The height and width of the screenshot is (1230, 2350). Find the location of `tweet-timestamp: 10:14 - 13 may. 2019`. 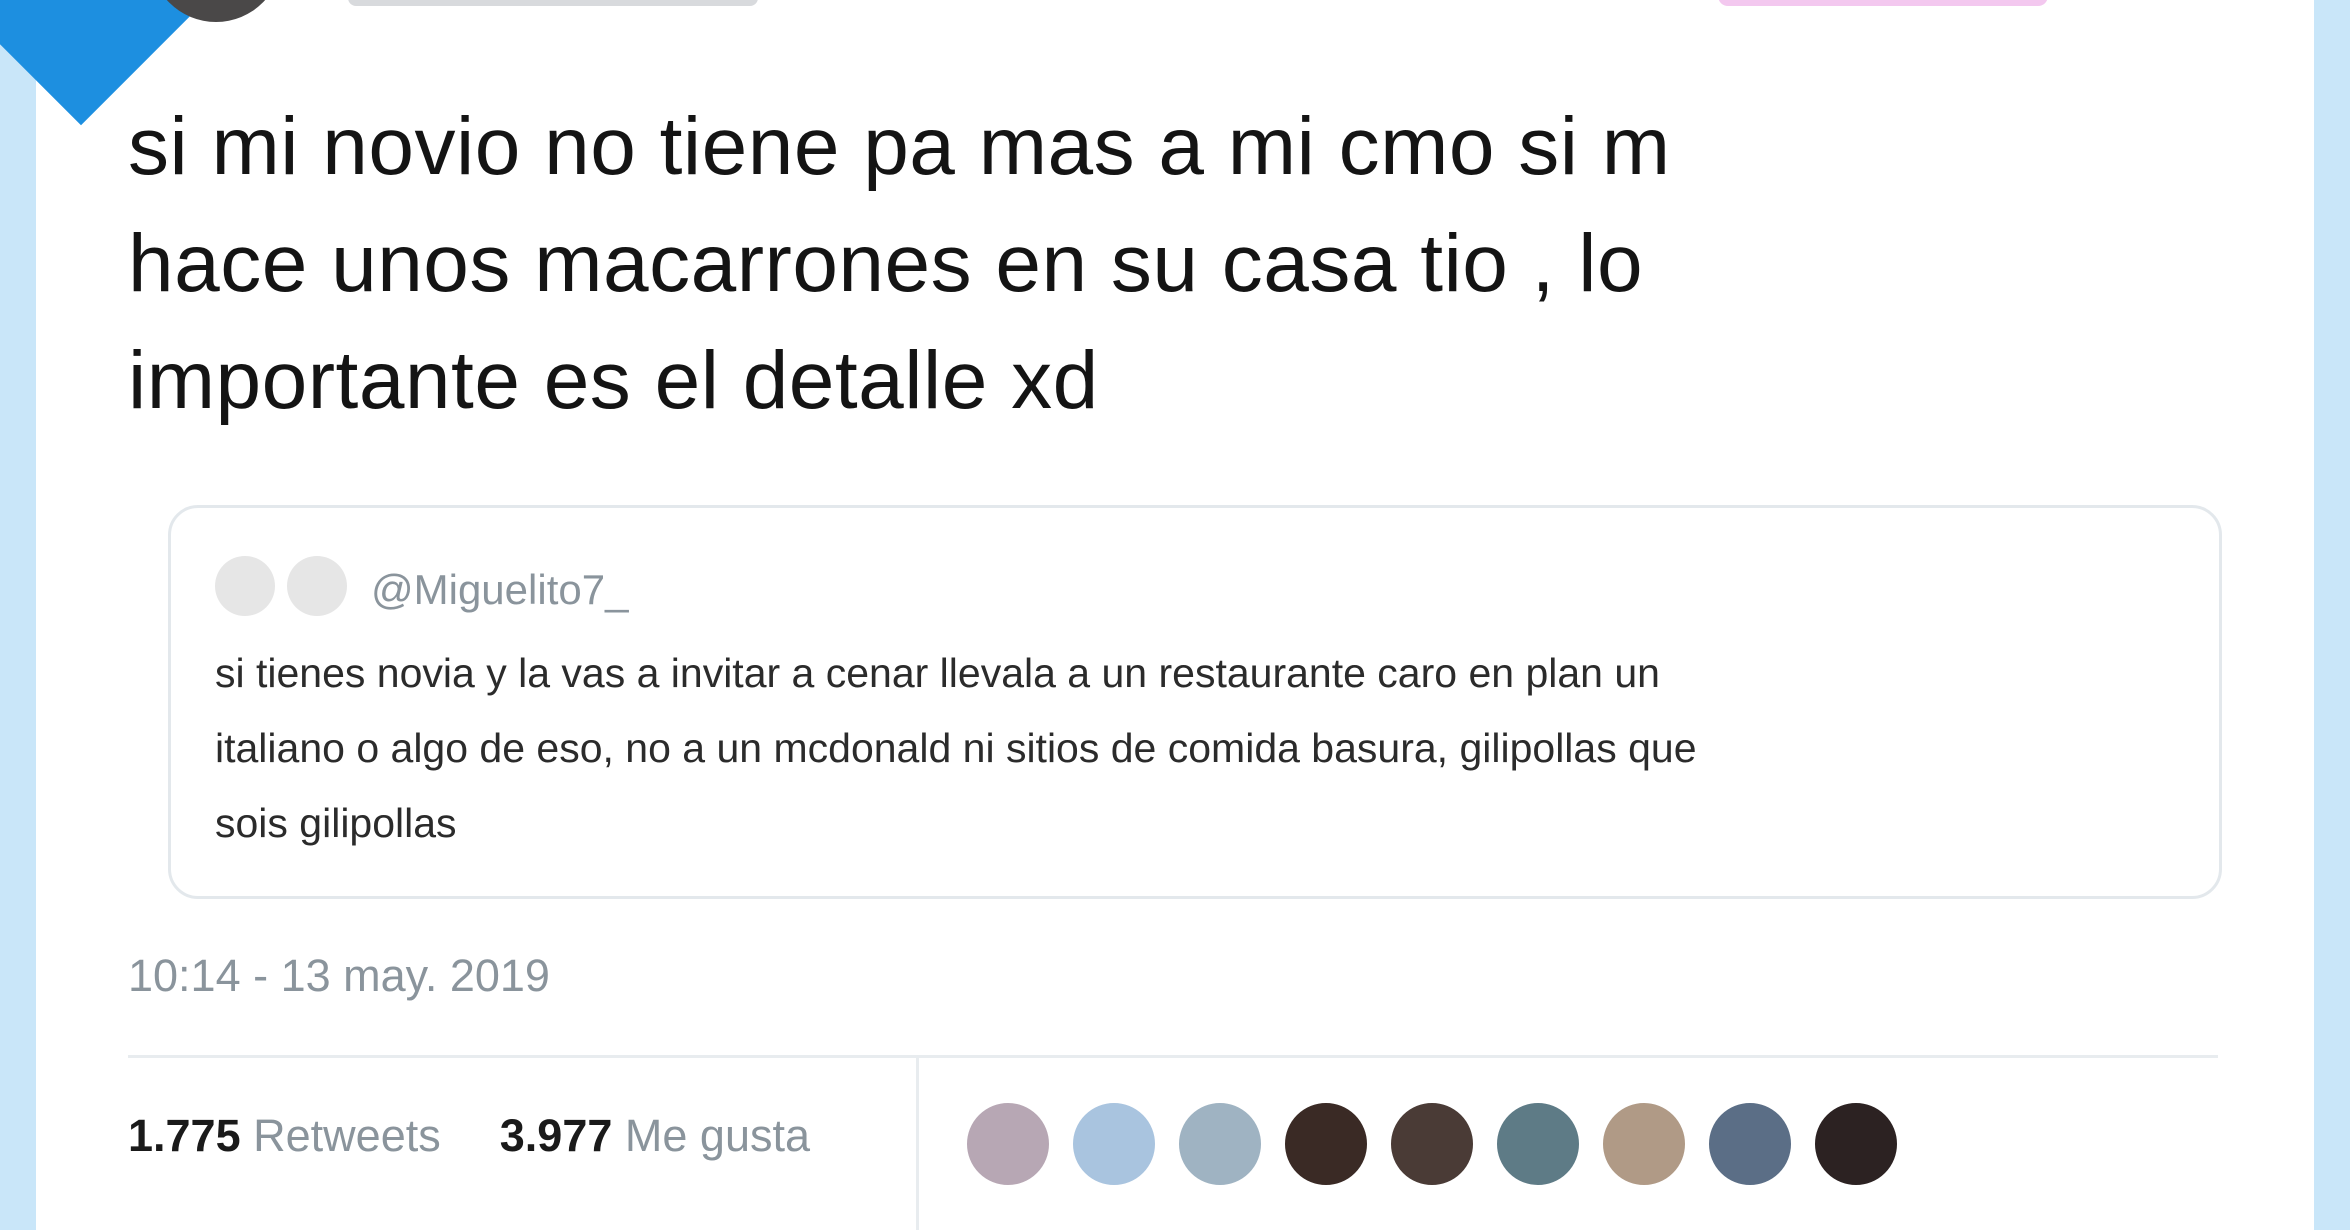

tweet-timestamp: 10:14 - 13 may. 2019 is located at coordinates (339, 976).